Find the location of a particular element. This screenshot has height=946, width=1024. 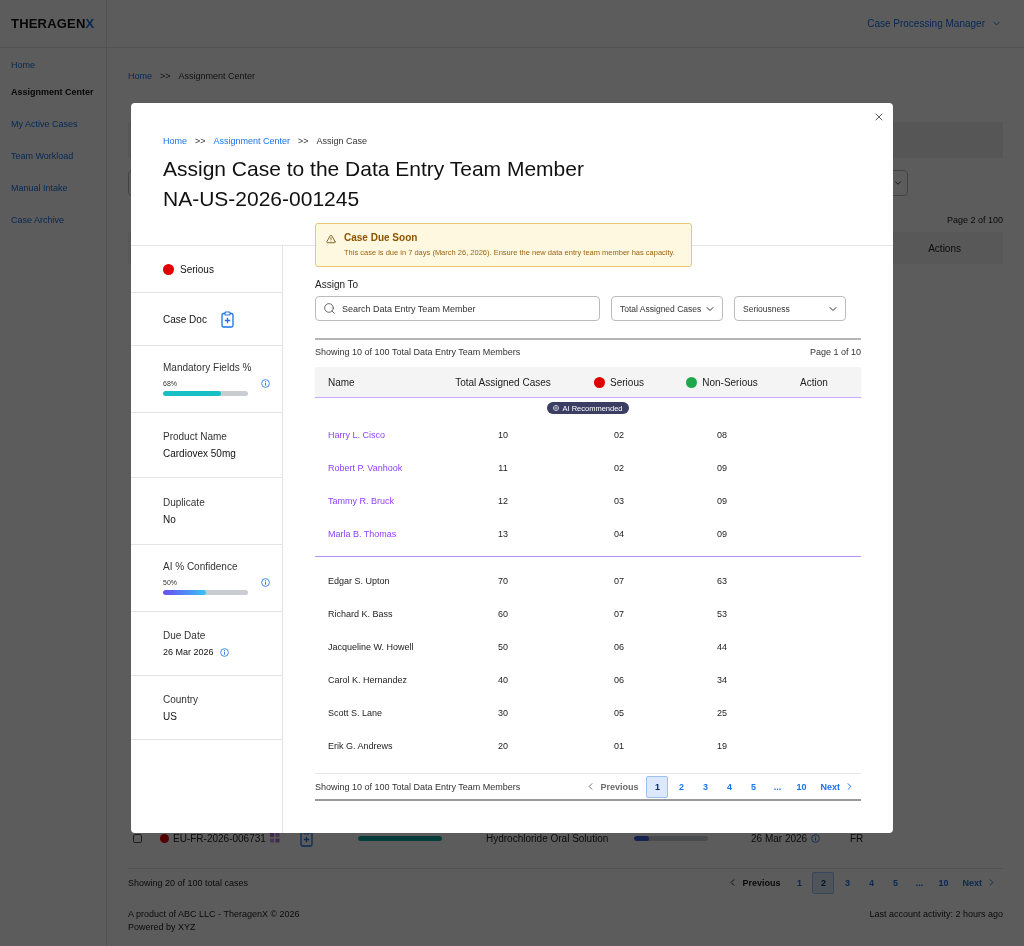

detail-value: No is located at coordinates (170, 519).